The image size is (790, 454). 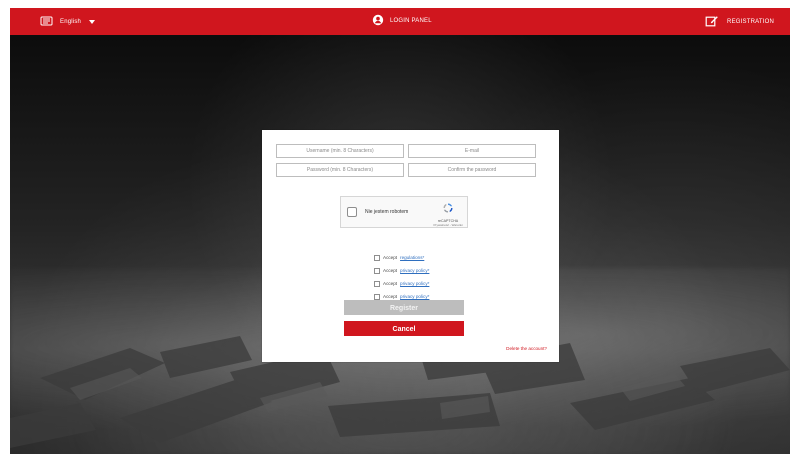 What do you see at coordinates (448, 225) in the screenshot?
I see `recaptcha-subtext: Prywatność - Warunki` at bounding box center [448, 225].